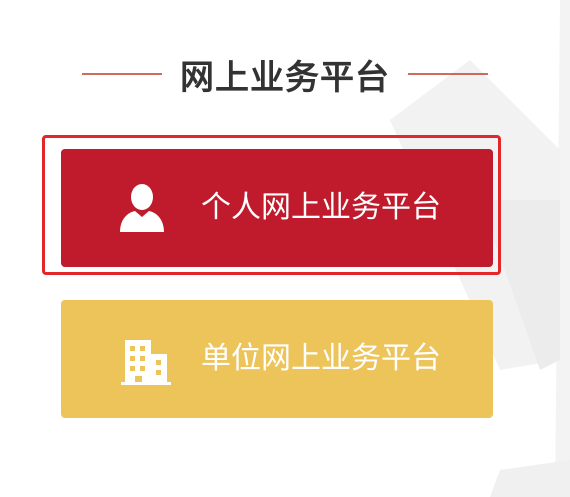 The height and width of the screenshot is (497, 570). I want to click on header-line-right, so click(448, 74).